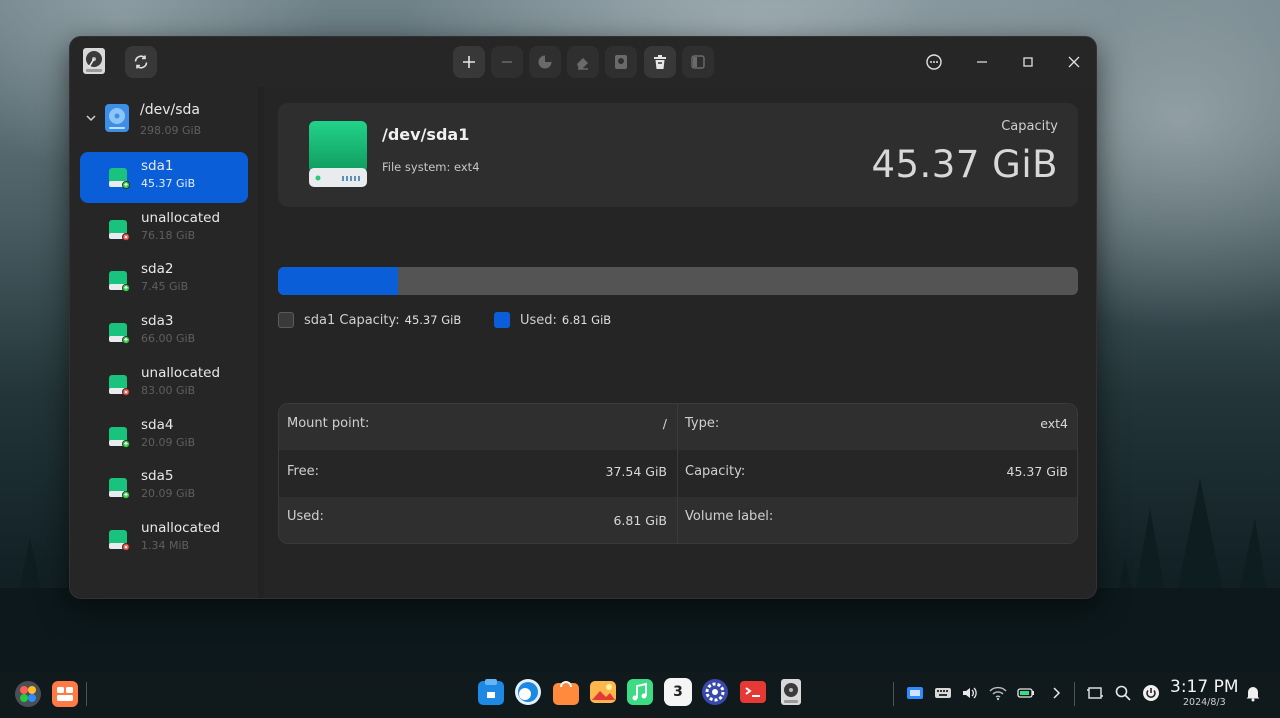  Describe the element at coordinates (677, 473) in the screenshot. I see `table-divider` at that location.